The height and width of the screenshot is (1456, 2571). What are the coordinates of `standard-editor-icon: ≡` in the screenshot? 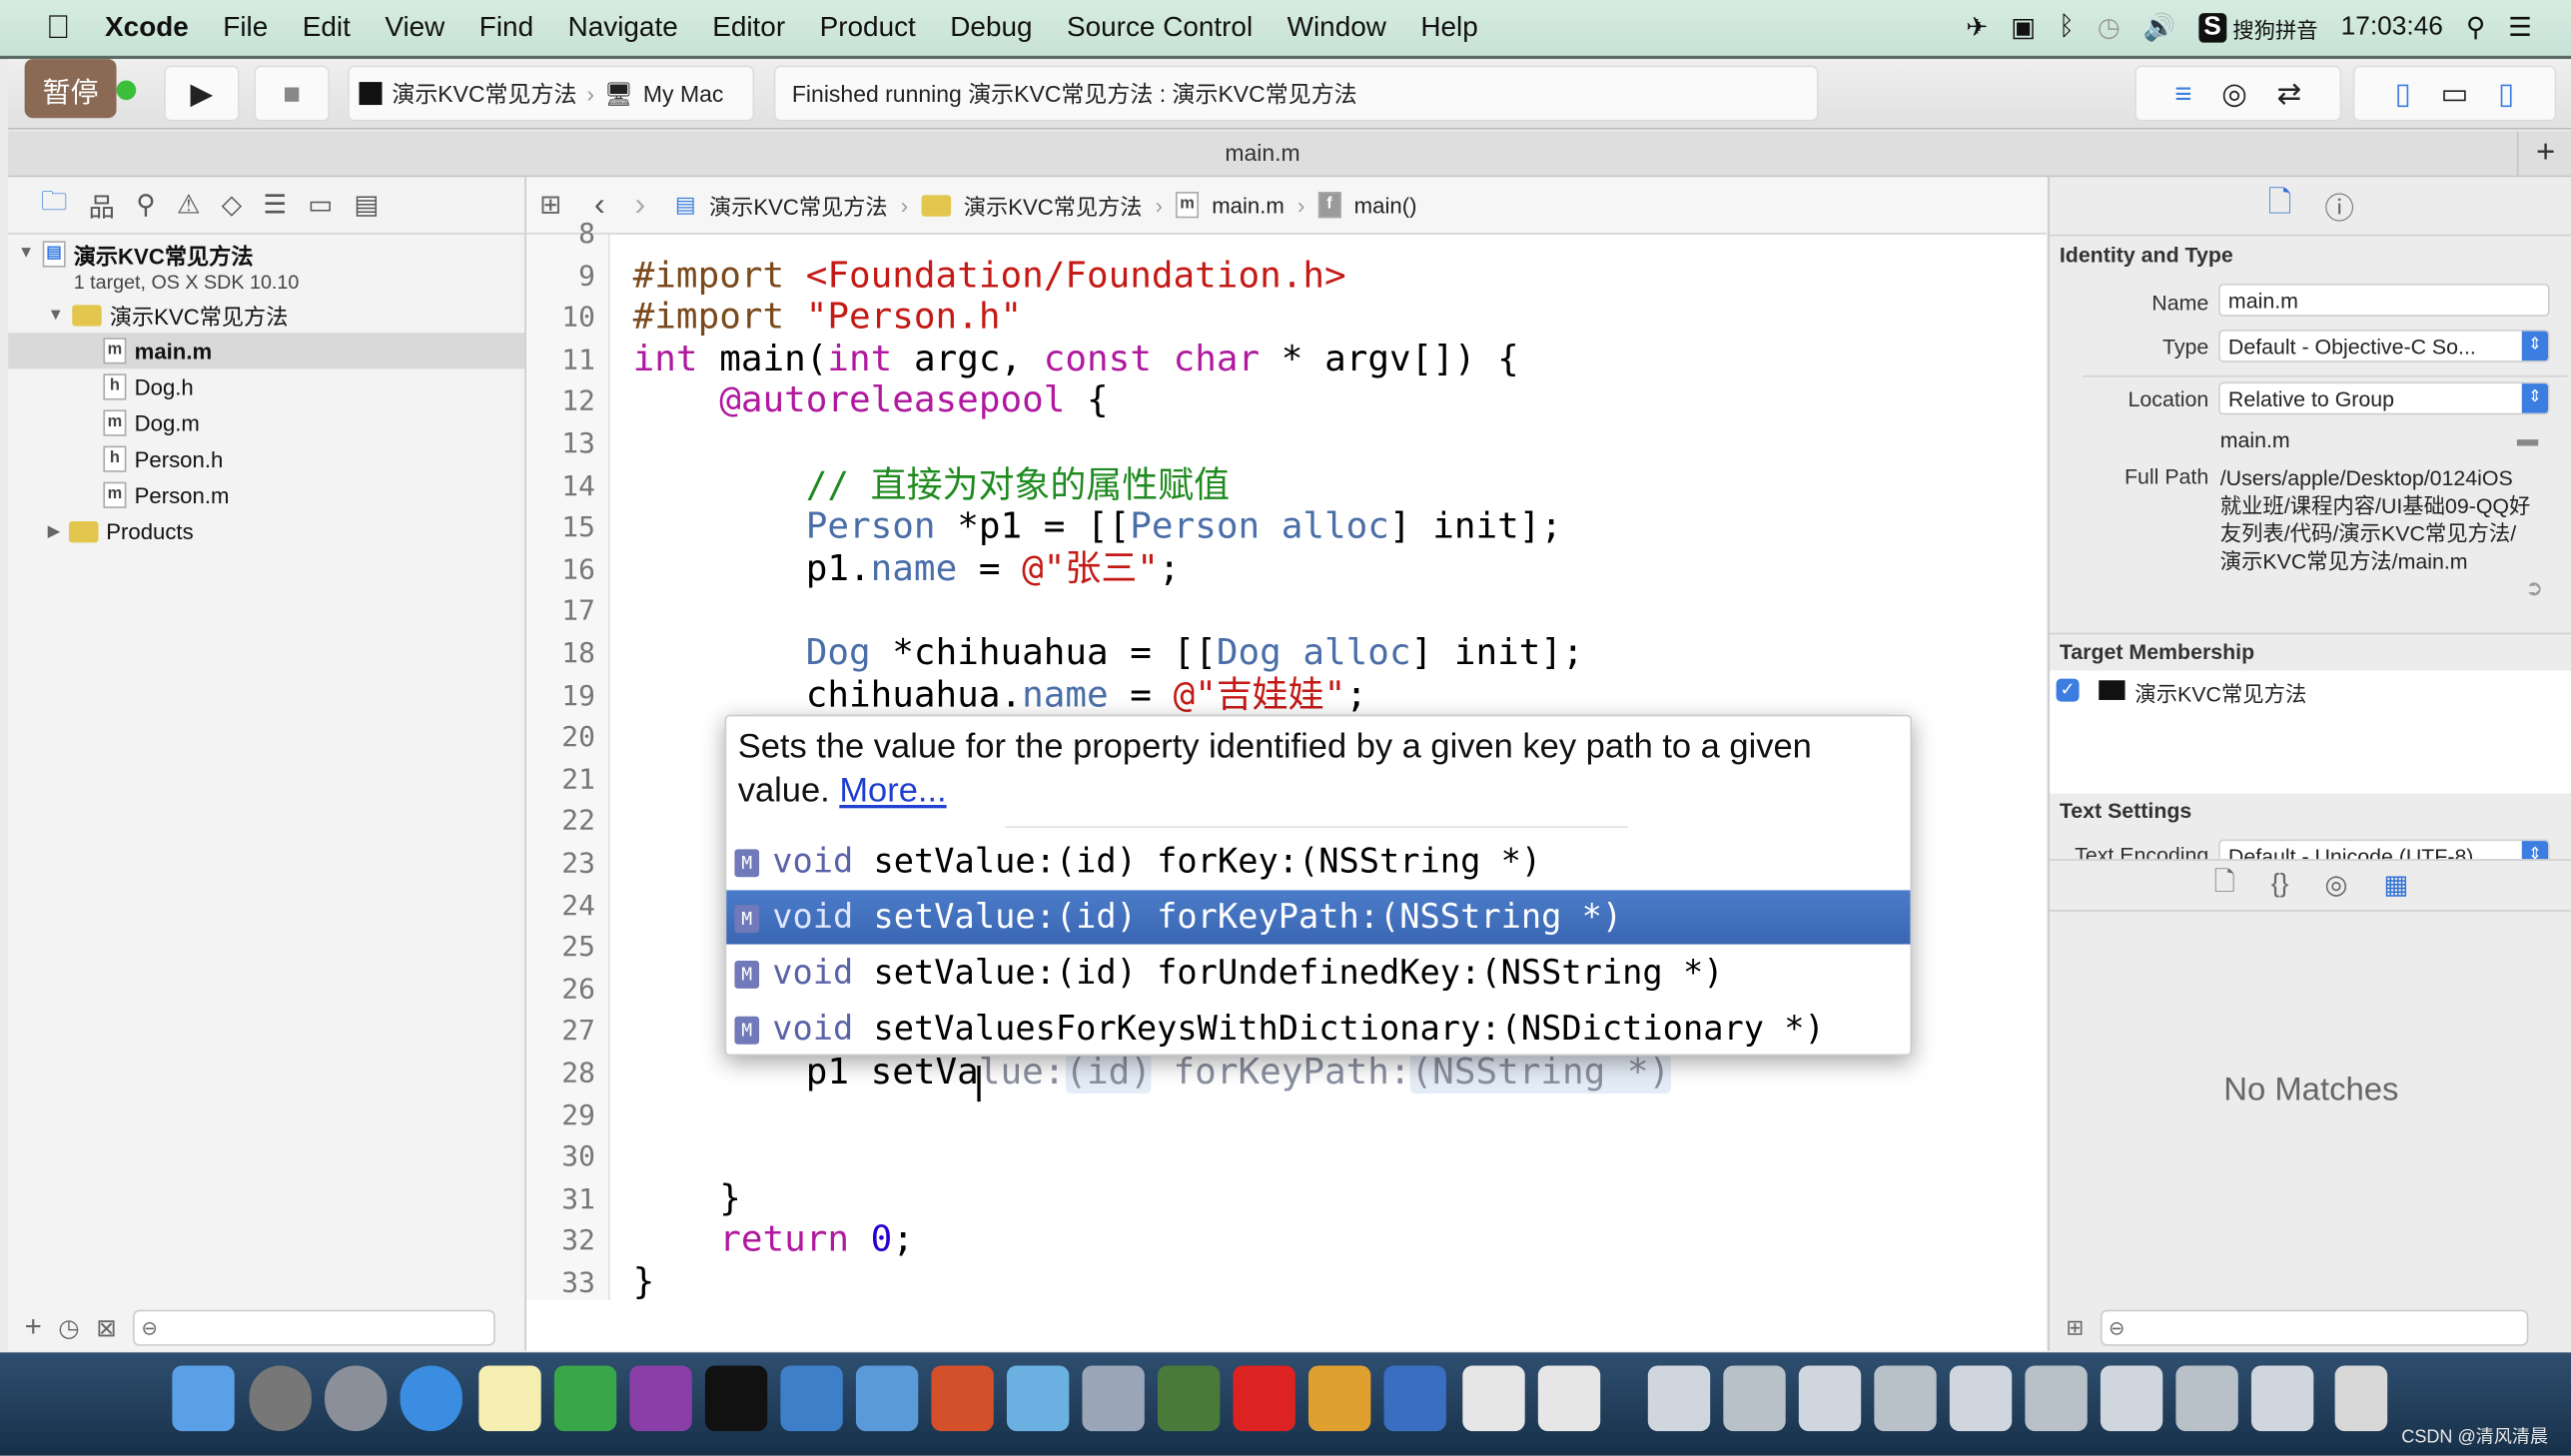 It's located at (2182, 93).